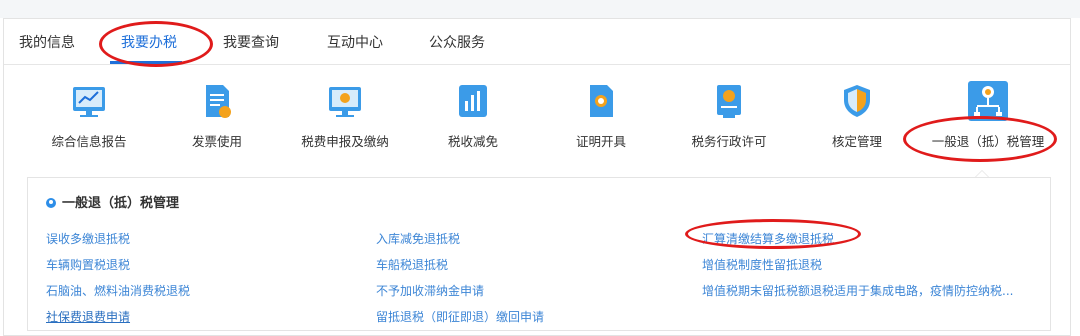  Describe the element at coordinates (430, 290) in the screenshot. I see `link-late-fee-waiver: 不予加收滞纳金申请` at that location.